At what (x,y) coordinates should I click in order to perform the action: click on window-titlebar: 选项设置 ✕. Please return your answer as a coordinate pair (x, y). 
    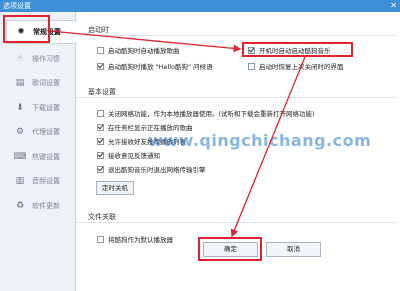
    Looking at the image, I should click on (200, 6).